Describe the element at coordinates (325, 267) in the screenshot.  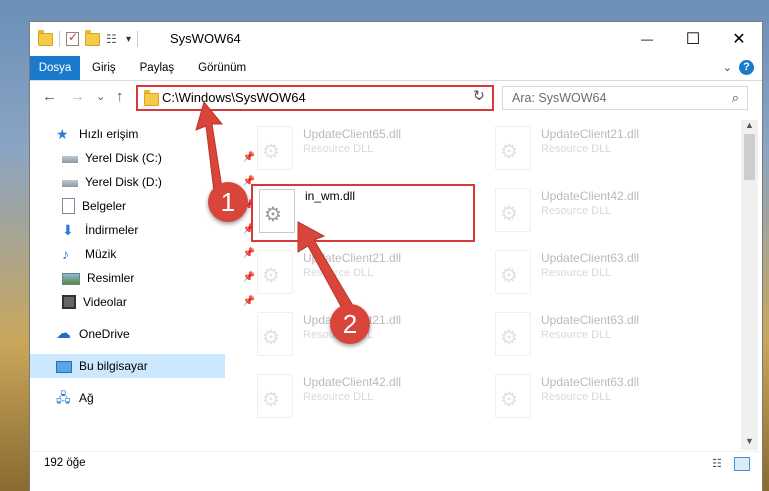
I see `step-2-arrow` at that location.